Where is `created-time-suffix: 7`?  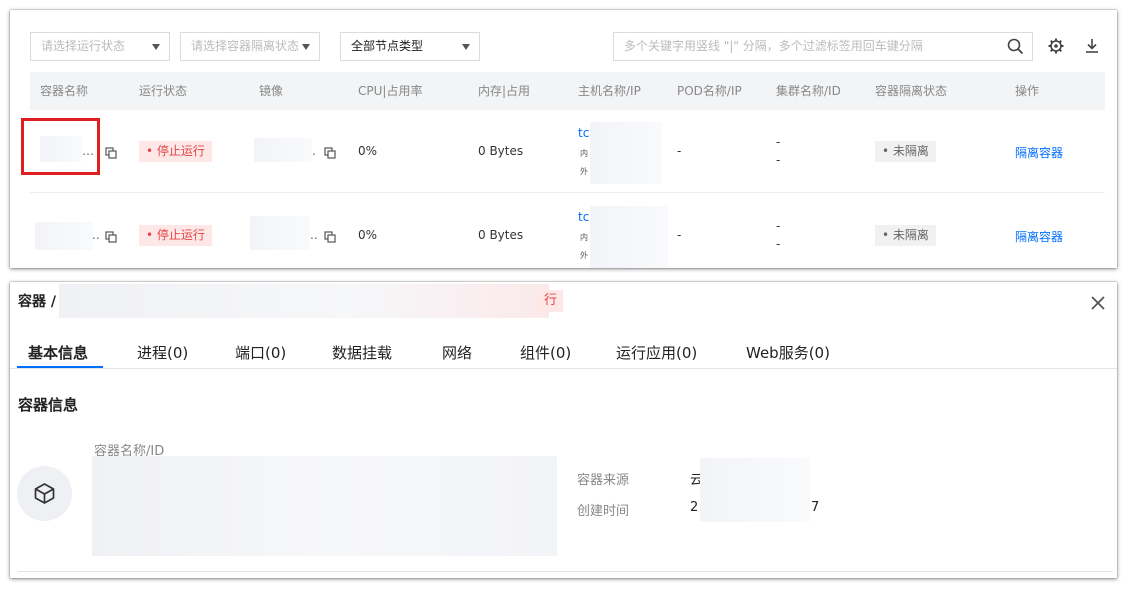 created-time-suffix: 7 is located at coordinates (815, 507).